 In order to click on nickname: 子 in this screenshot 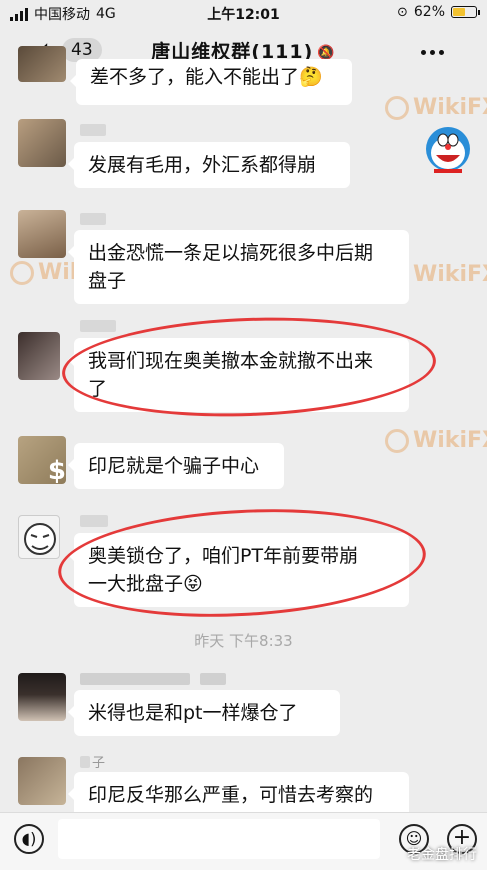, I will do `click(92, 761)`.